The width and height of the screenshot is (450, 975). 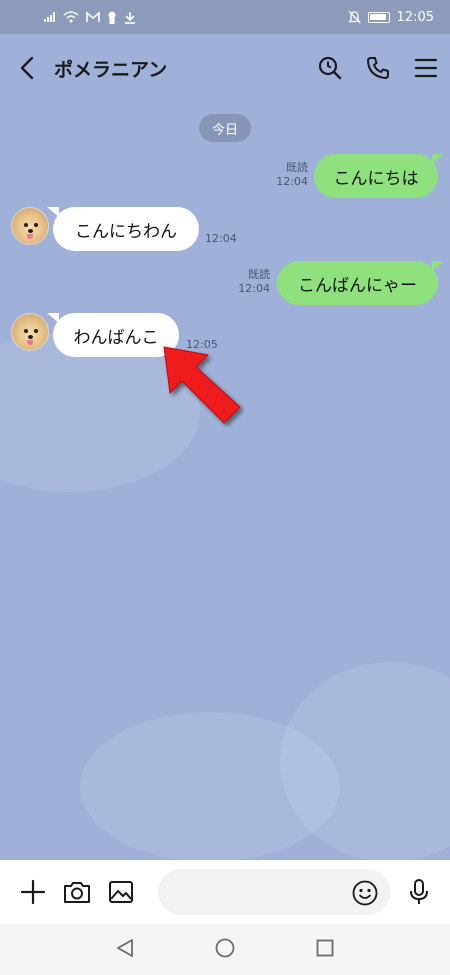 What do you see at coordinates (71, 17) in the screenshot?
I see `wifi-icon` at bounding box center [71, 17].